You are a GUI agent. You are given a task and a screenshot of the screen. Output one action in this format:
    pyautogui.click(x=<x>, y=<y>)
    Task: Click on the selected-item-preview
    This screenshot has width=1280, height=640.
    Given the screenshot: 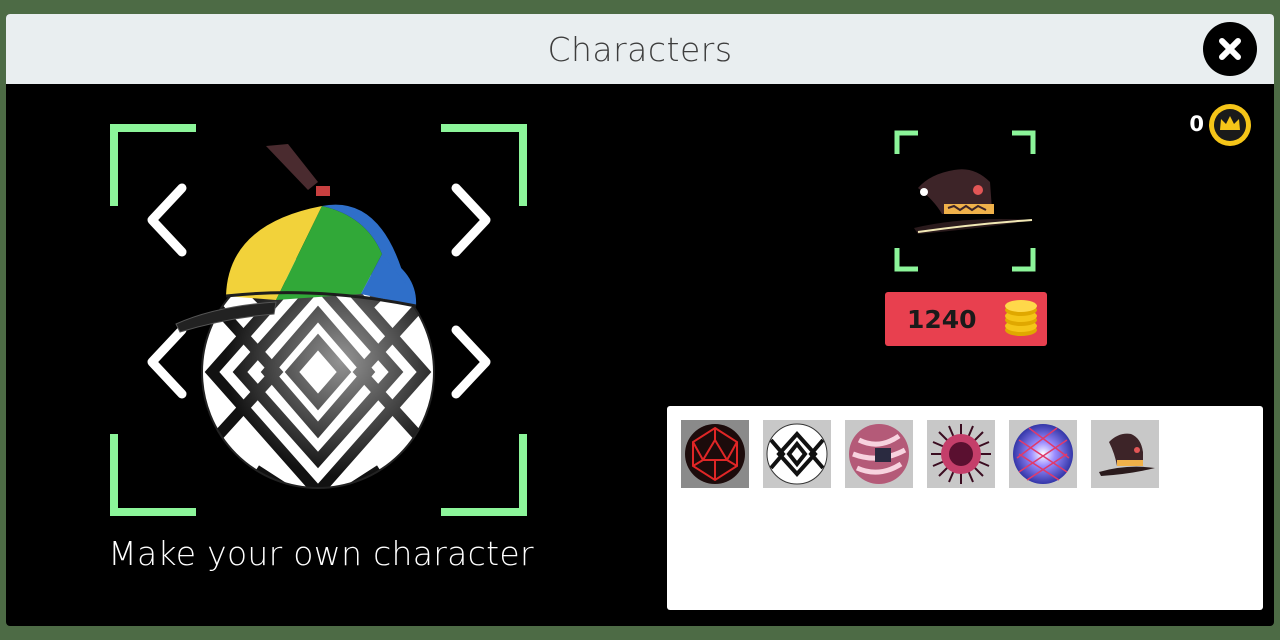 What is the action you would take?
    pyautogui.click(x=965, y=201)
    